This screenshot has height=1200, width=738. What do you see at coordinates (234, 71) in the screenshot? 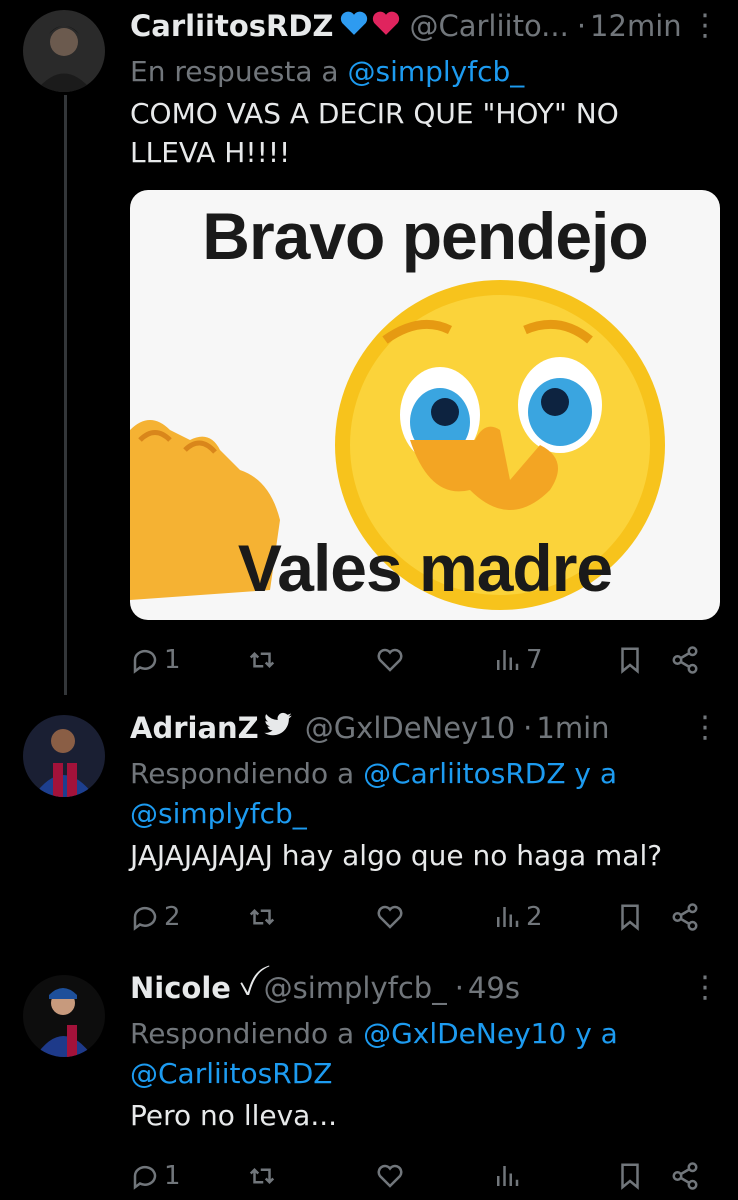
I see `replying-prefix: En respuesta a` at bounding box center [234, 71].